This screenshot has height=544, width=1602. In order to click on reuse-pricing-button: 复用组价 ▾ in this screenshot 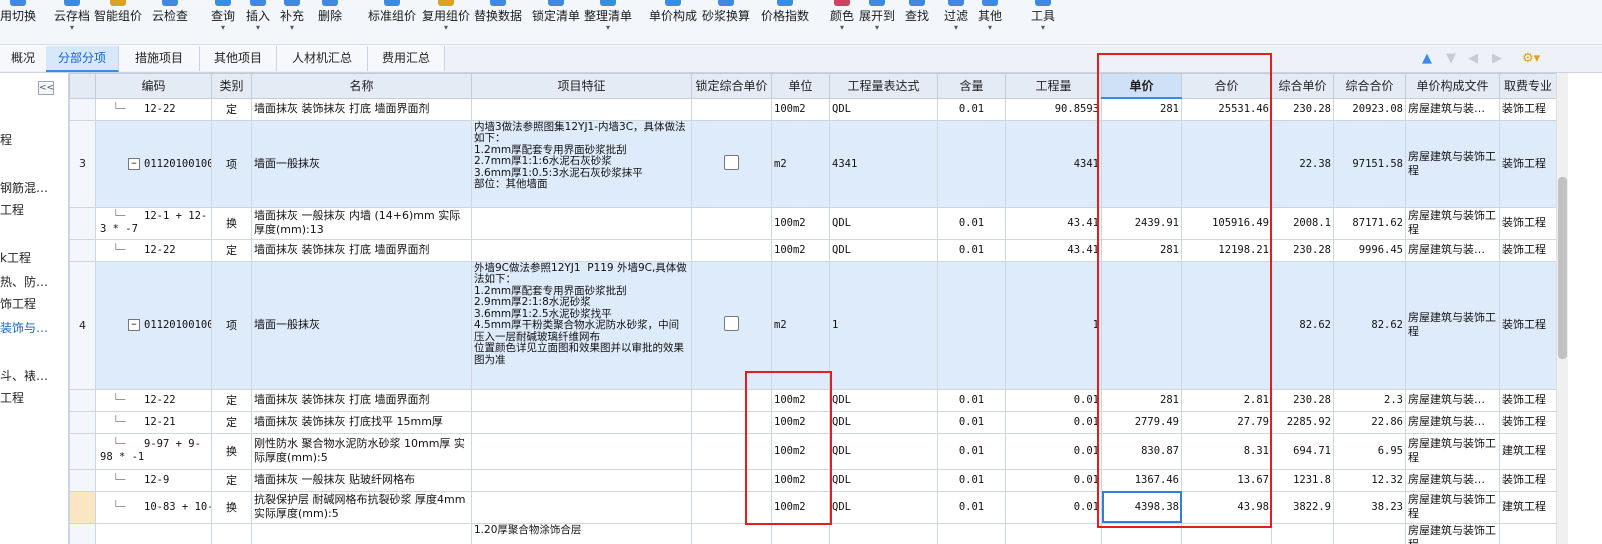, I will do `click(446, 22)`.